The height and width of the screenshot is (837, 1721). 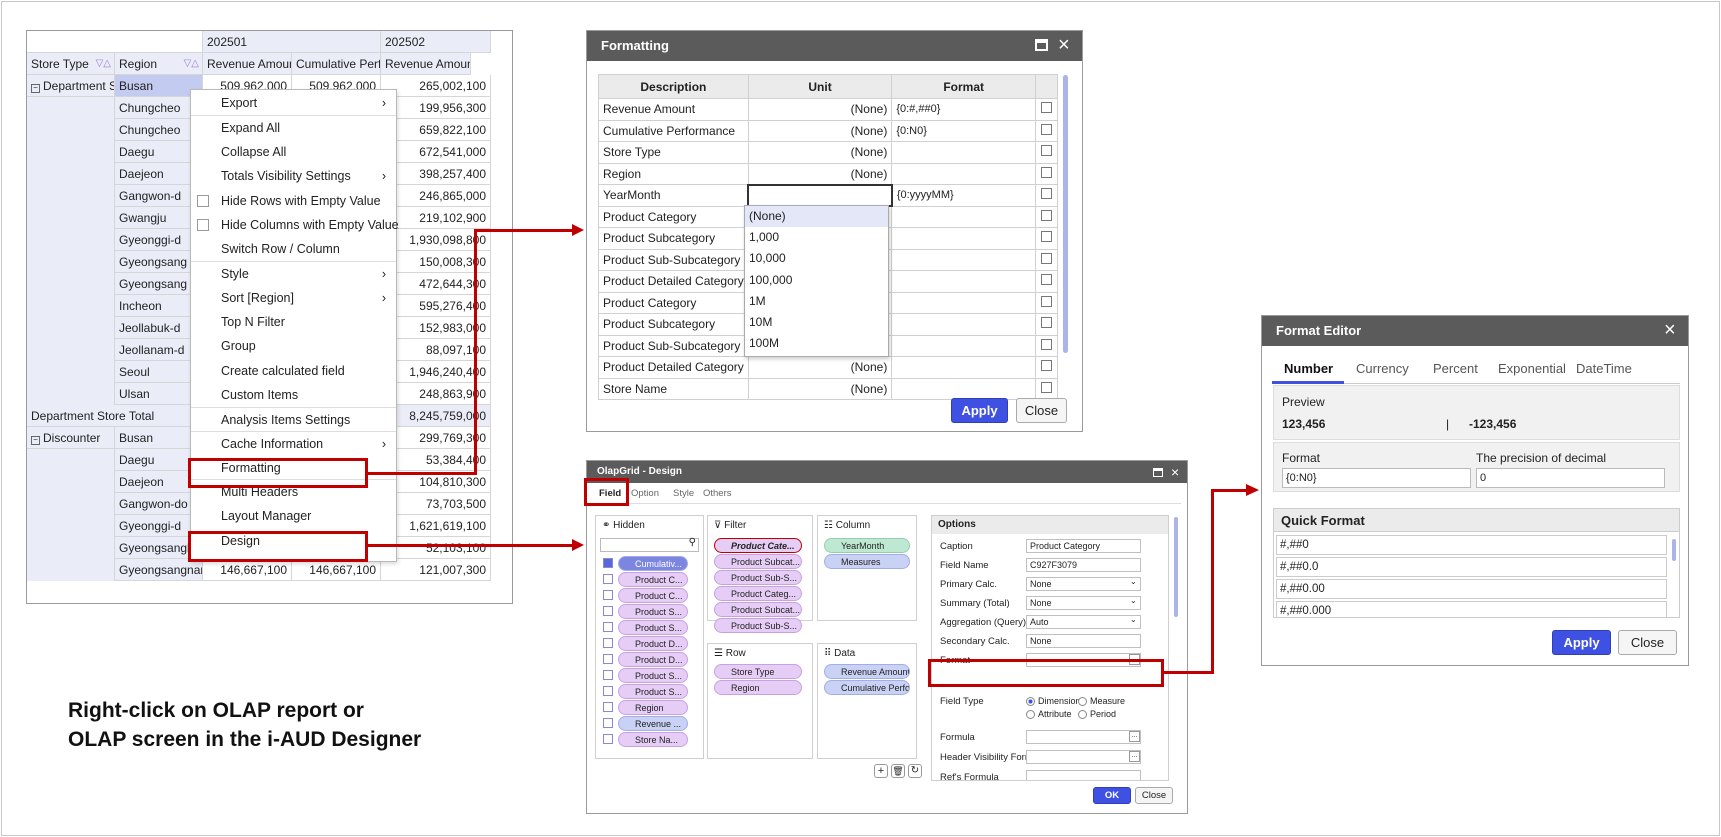 What do you see at coordinates (247, 64) in the screenshot?
I see `column-header: Revenue Amount` at bounding box center [247, 64].